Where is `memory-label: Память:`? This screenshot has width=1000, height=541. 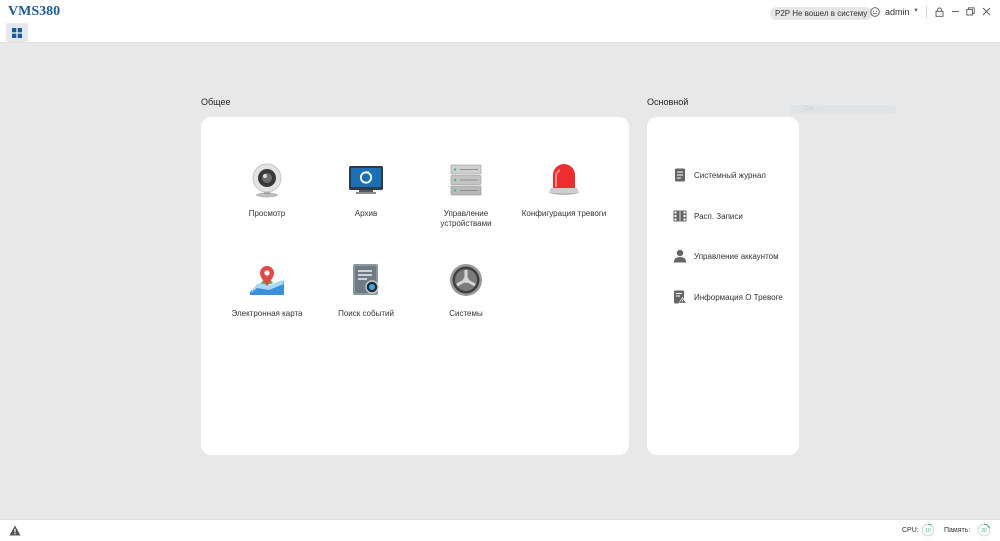
memory-label: Память: is located at coordinates (957, 530).